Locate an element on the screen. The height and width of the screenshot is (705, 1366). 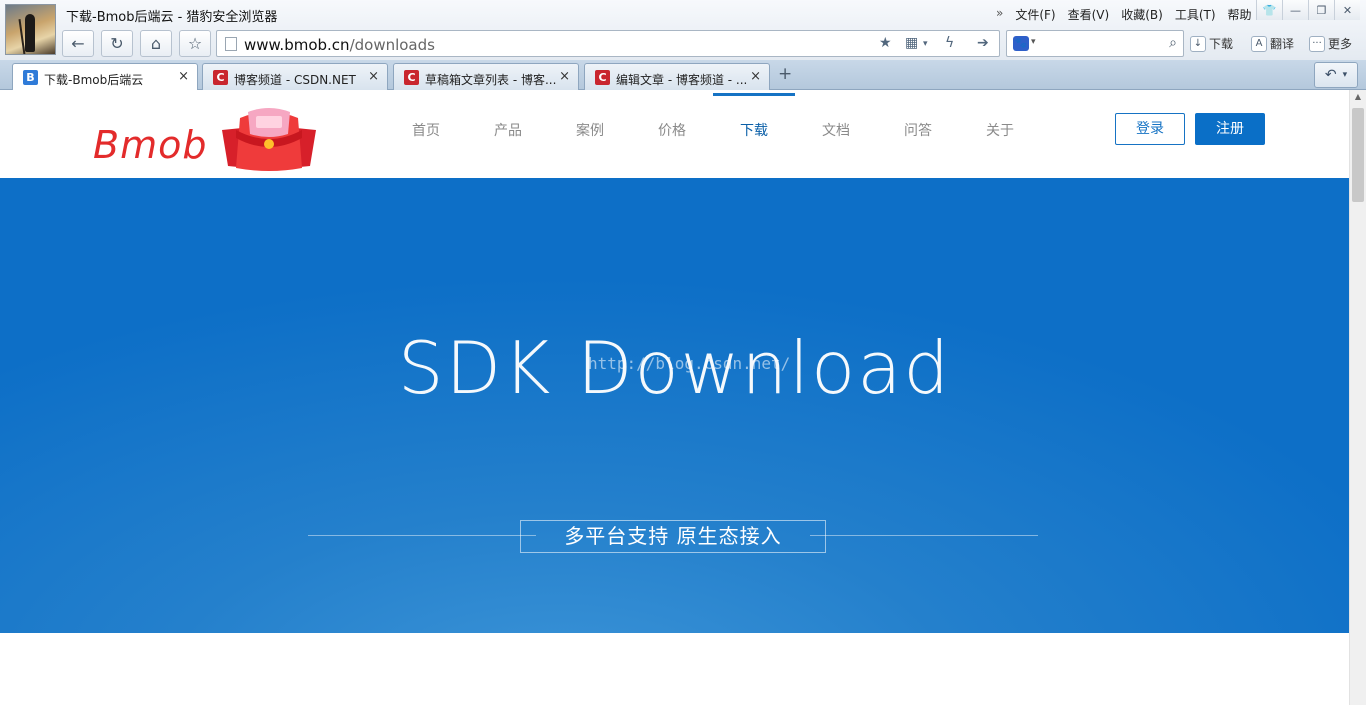
page-scrollbar: ▲ is located at coordinates (1357, 397).